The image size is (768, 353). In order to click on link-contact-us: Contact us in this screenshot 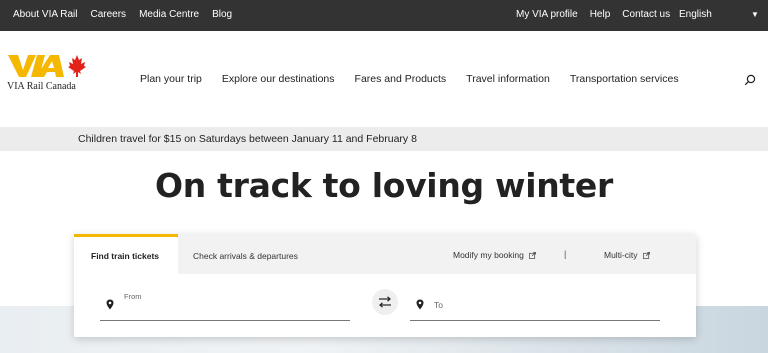, I will do `click(646, 14)`.